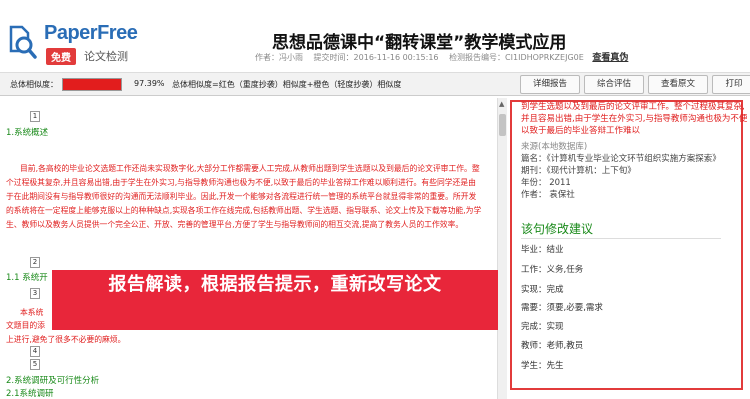  Describe the element at coordinates (92, 84) in the screenshot. I see `similarity-bar` at that location.